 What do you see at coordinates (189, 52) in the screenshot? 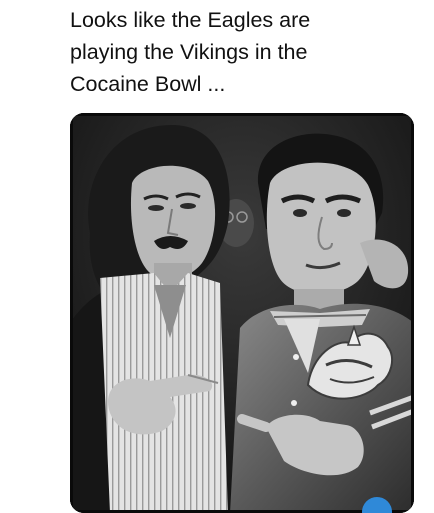
I see `caption-line-2: playing the Vikings in the` at bounding box center [189, 52].